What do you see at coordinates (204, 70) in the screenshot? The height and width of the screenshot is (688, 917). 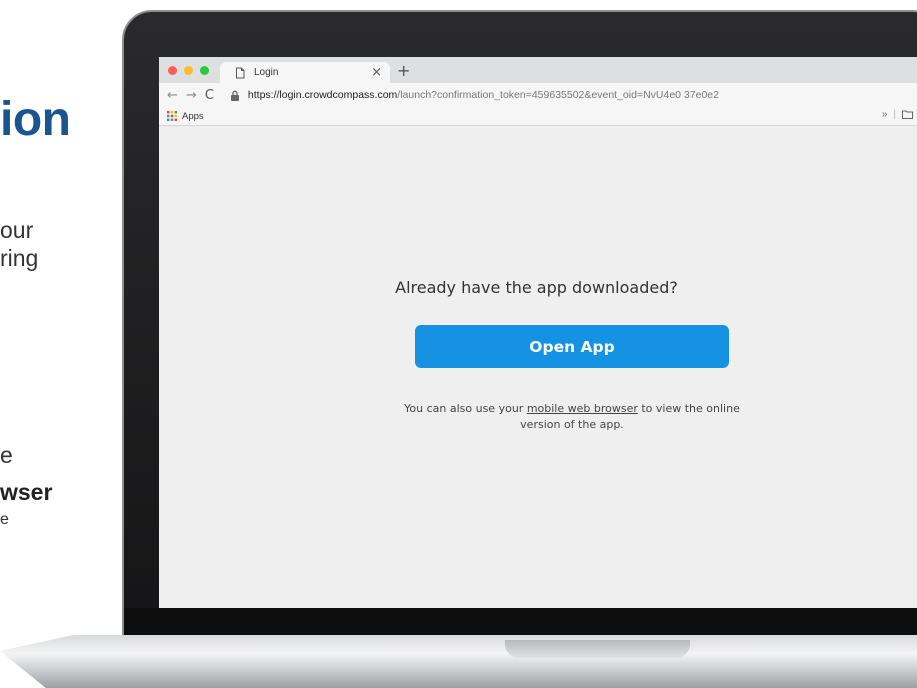 I see `window-maximize-button` at bounding box center [204, 70].